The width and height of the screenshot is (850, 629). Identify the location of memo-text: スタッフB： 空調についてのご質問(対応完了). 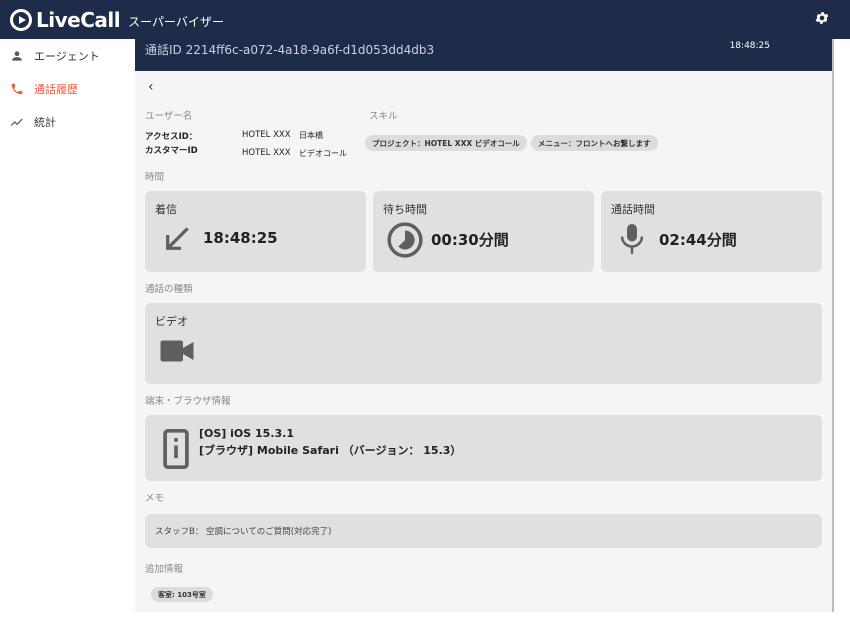
(243, 532).